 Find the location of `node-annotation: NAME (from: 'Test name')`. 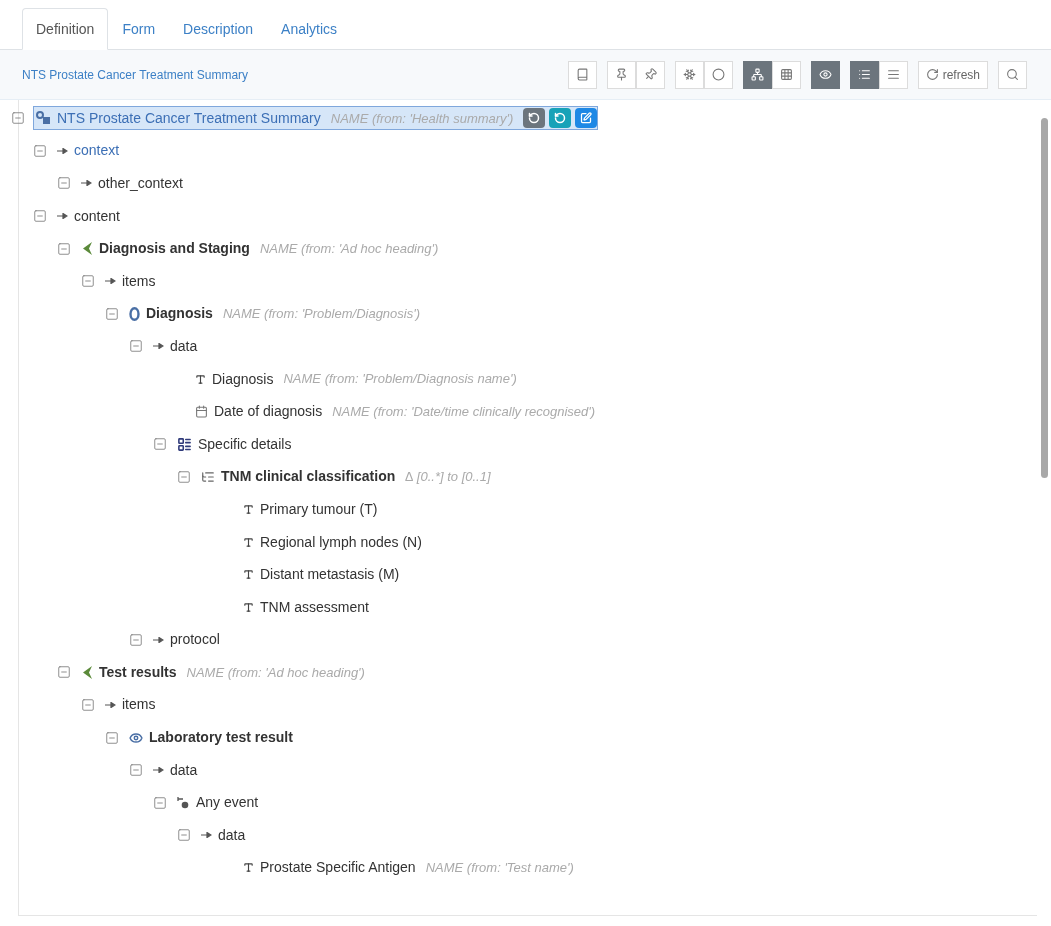

node-annotation: NAME (from: 'Test name') is located at coordinates (499, 868).